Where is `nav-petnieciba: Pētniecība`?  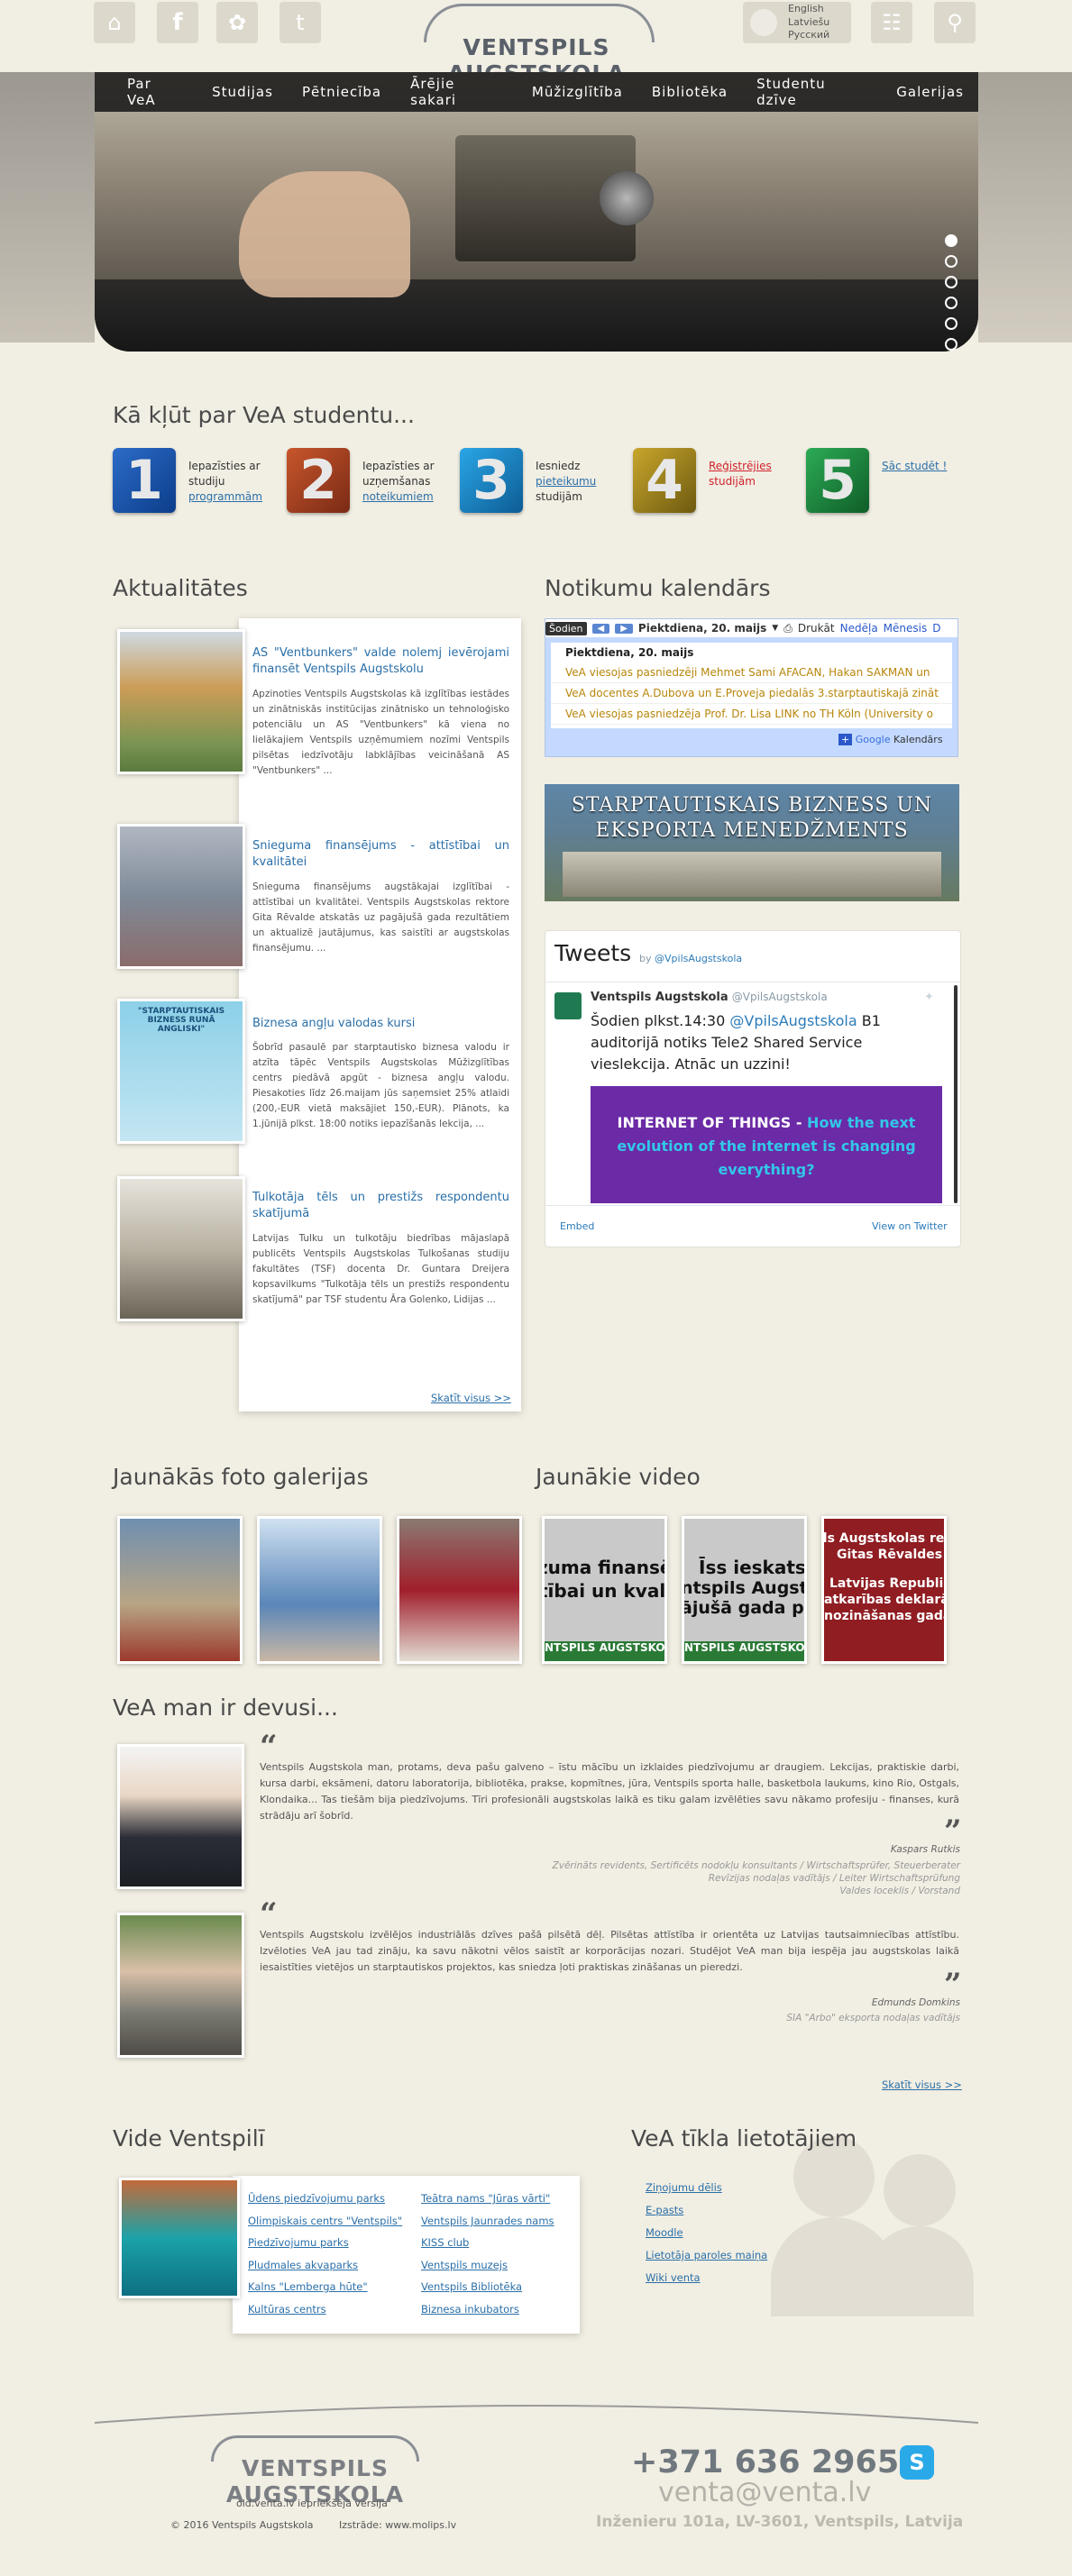
nav-petnieciba: Pētniecība is located at coordinates (342, 92).